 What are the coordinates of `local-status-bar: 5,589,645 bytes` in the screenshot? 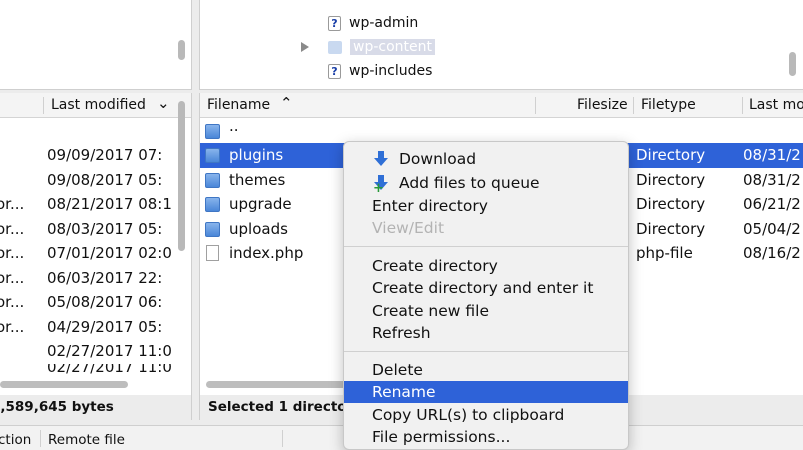 It's located at (96, 407).